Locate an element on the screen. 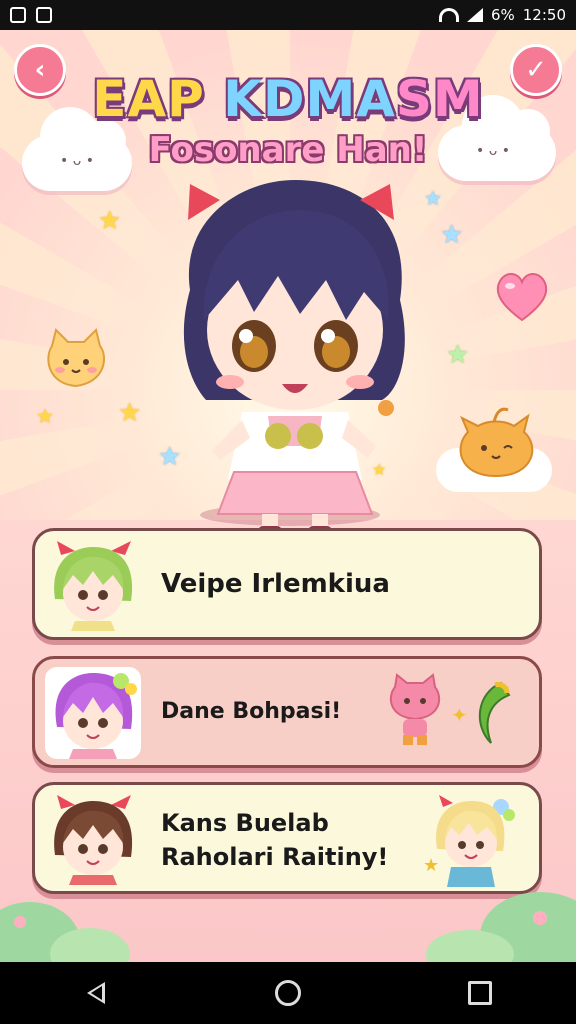 The width and height of the screenshot is (576, 1024). notification-icon is located at coordinates (18, 15).